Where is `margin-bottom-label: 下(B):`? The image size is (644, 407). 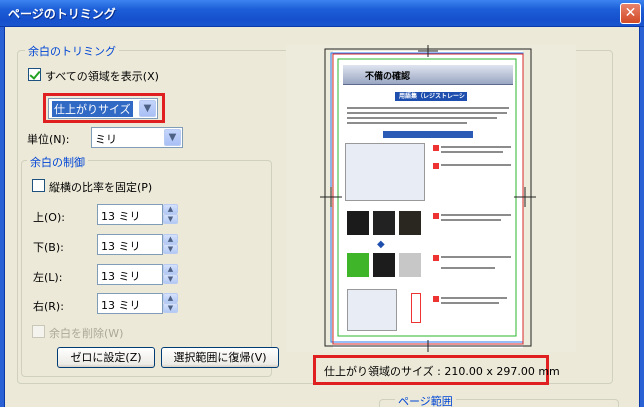 margin-bottom-label: 下(B): is located at coordinates (48, 247).